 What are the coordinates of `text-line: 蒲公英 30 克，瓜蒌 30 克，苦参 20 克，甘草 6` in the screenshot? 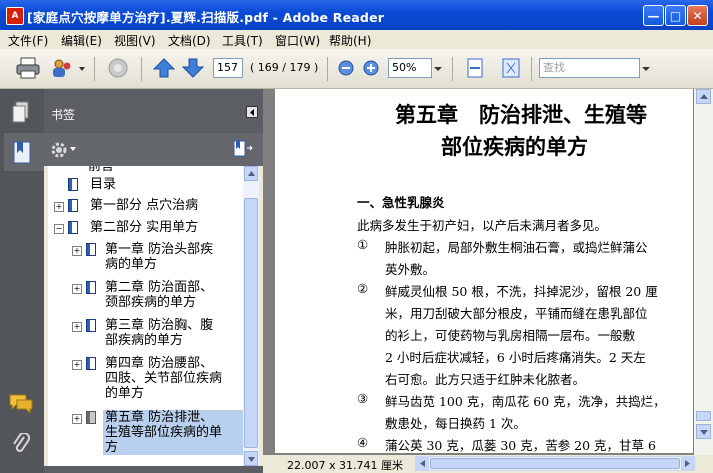 It's located at (520, 445).